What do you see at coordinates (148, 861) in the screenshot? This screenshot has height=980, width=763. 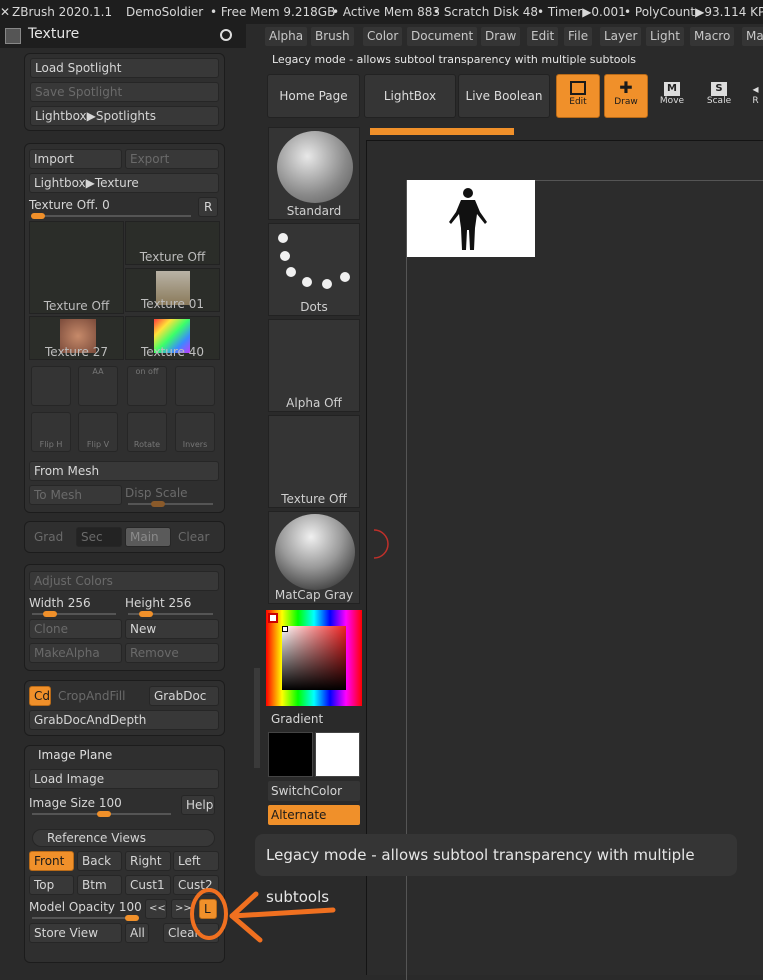 I see `right-view-button: Right` at bounding box center [148, 861].